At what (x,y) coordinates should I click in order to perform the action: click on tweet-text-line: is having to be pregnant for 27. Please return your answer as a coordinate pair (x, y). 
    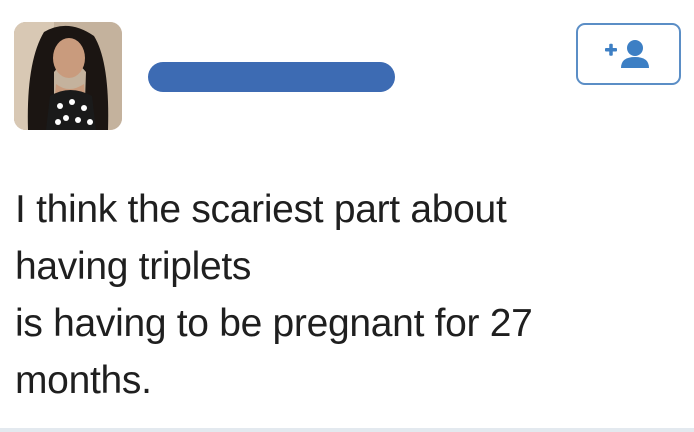
    Looking at the image, I should click on (274, 323).